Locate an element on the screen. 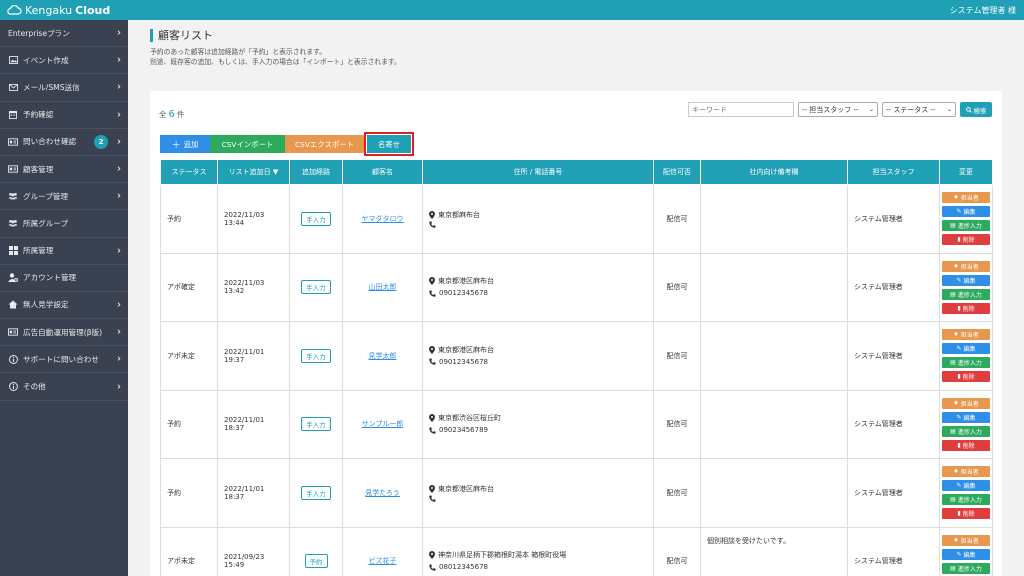  added-date-cell: 2022/11/01 19:37 is located at coordinates (253, 356).